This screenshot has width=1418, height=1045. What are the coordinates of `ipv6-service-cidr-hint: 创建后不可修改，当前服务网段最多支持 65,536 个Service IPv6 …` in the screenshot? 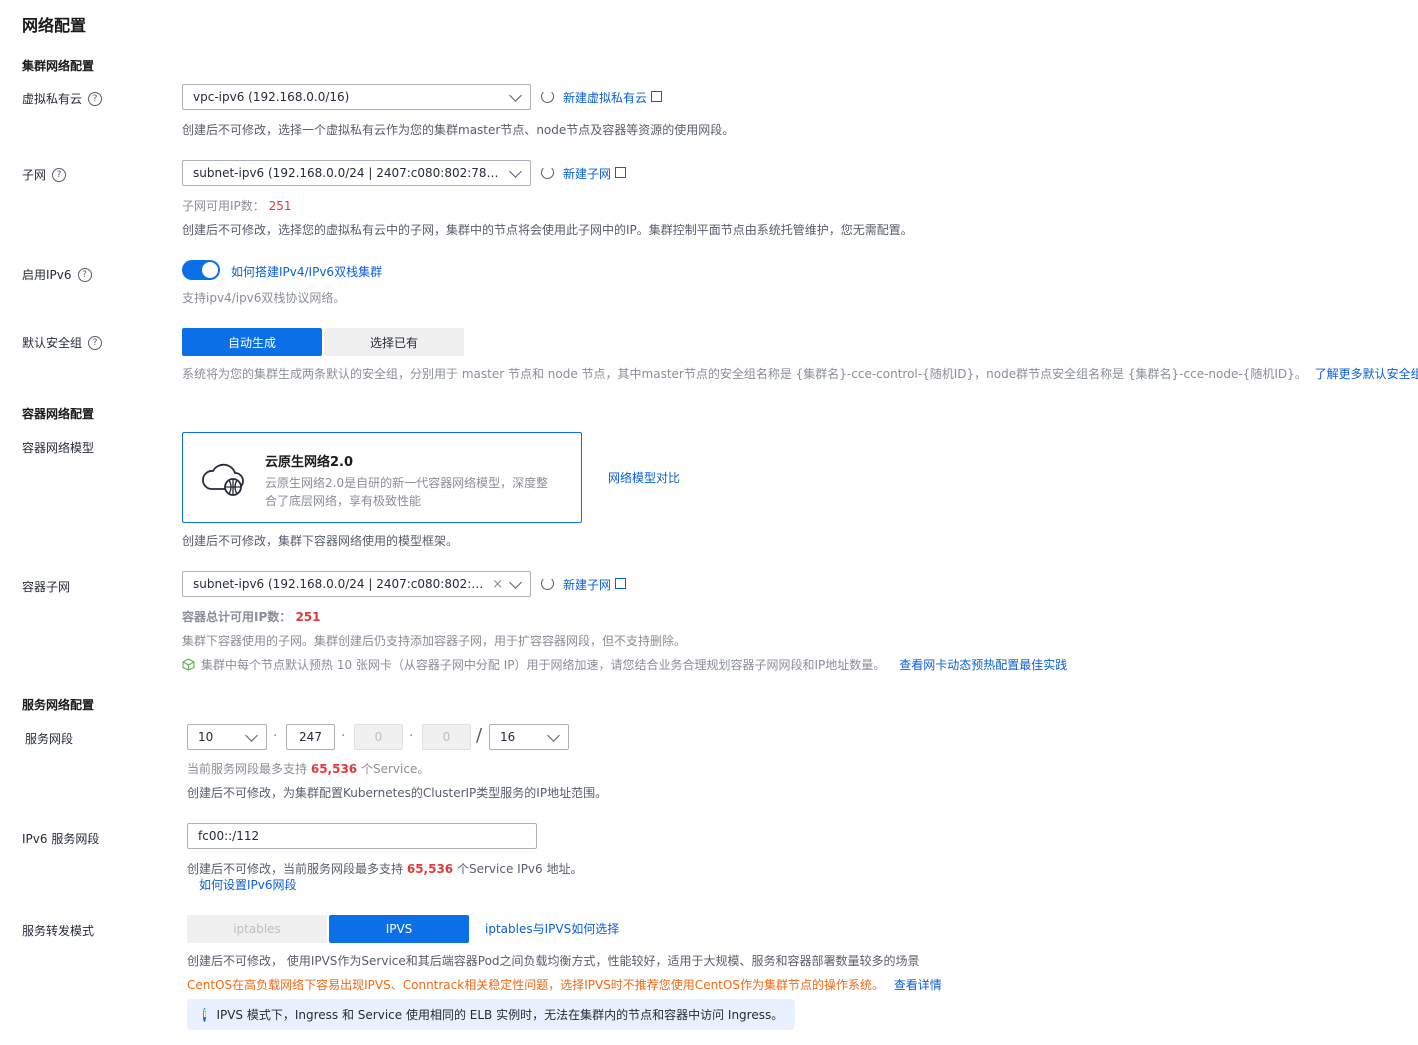 It's located at (384, 868).